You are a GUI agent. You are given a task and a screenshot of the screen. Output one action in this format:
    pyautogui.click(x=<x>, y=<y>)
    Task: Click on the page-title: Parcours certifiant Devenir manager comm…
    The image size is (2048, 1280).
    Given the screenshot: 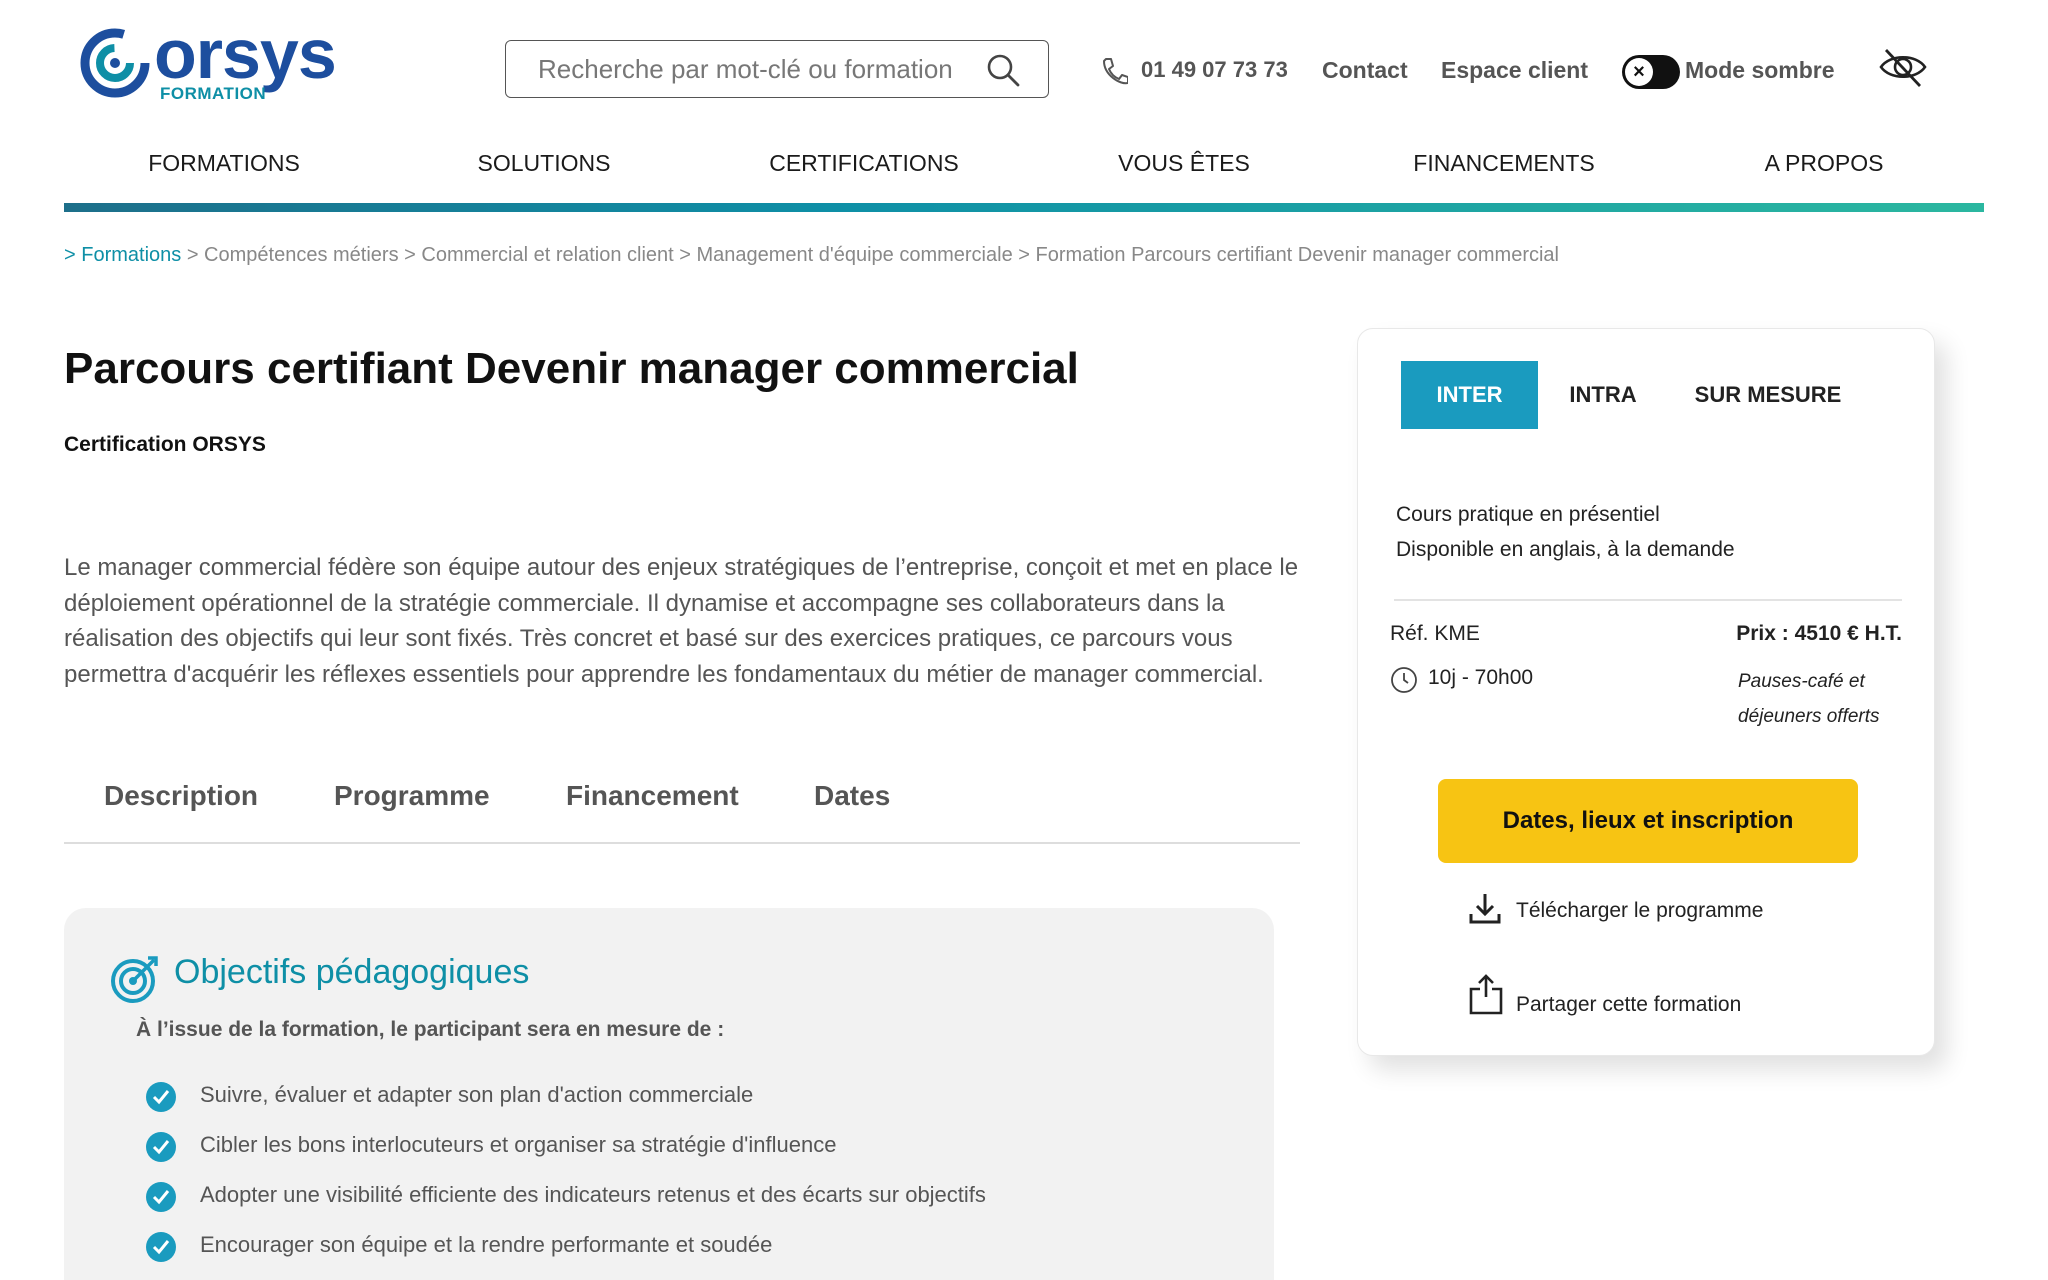 What is the action you would take?
    pyautogui.click(x=571, y=368)
    